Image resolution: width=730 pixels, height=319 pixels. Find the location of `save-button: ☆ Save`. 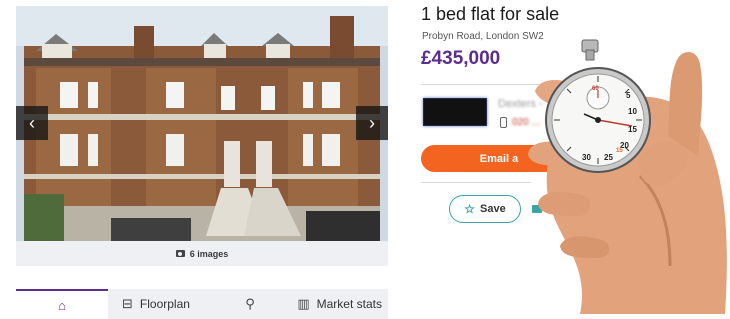

save-button: ☆ Save is located at coordinates (485, 209).